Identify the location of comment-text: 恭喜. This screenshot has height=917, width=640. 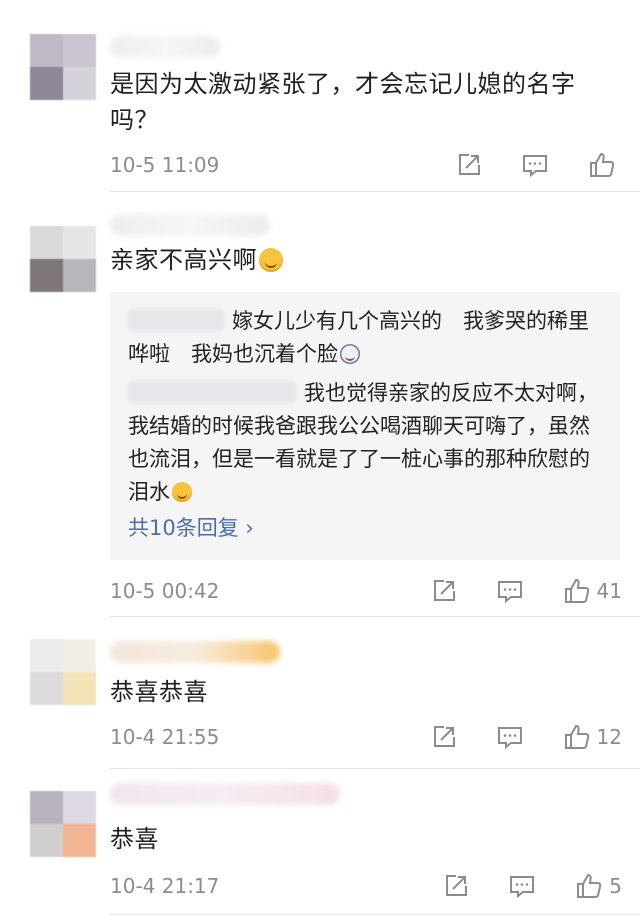
(134, 839).